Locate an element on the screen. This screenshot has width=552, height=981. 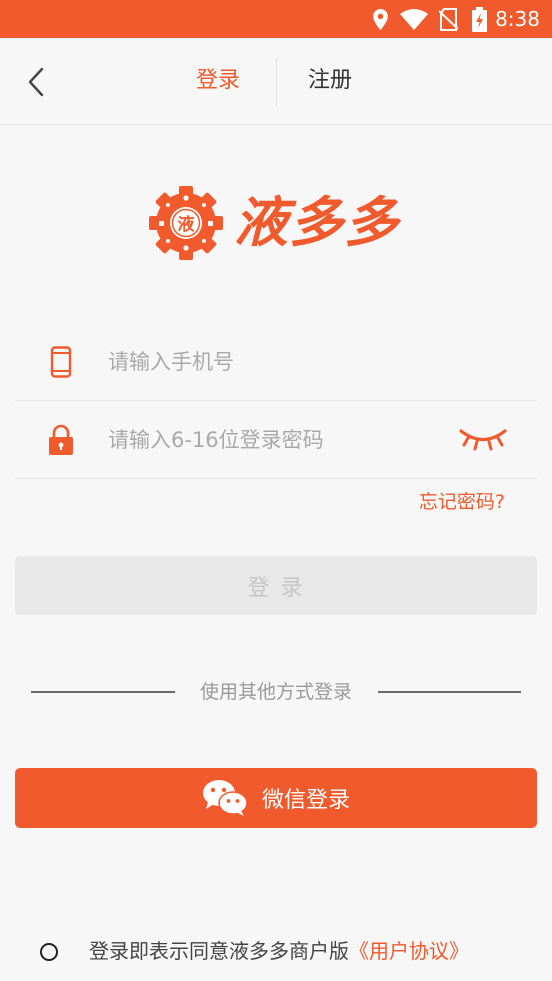
no-sim-icon is located at coordinates (448, 19).